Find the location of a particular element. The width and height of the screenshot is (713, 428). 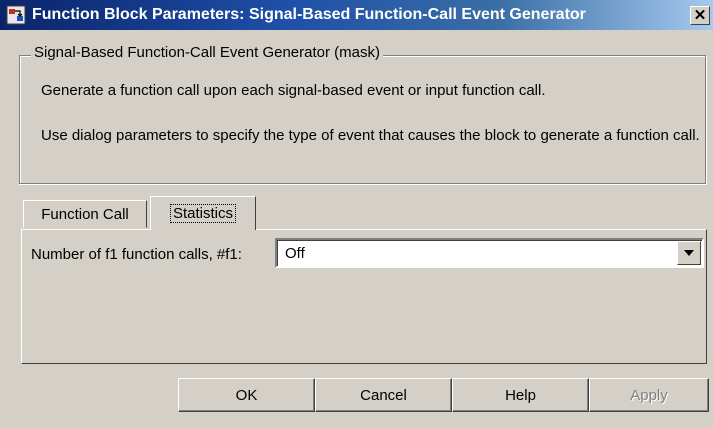

num-f1-calls-select: Off is located at coordinates (489, 253).